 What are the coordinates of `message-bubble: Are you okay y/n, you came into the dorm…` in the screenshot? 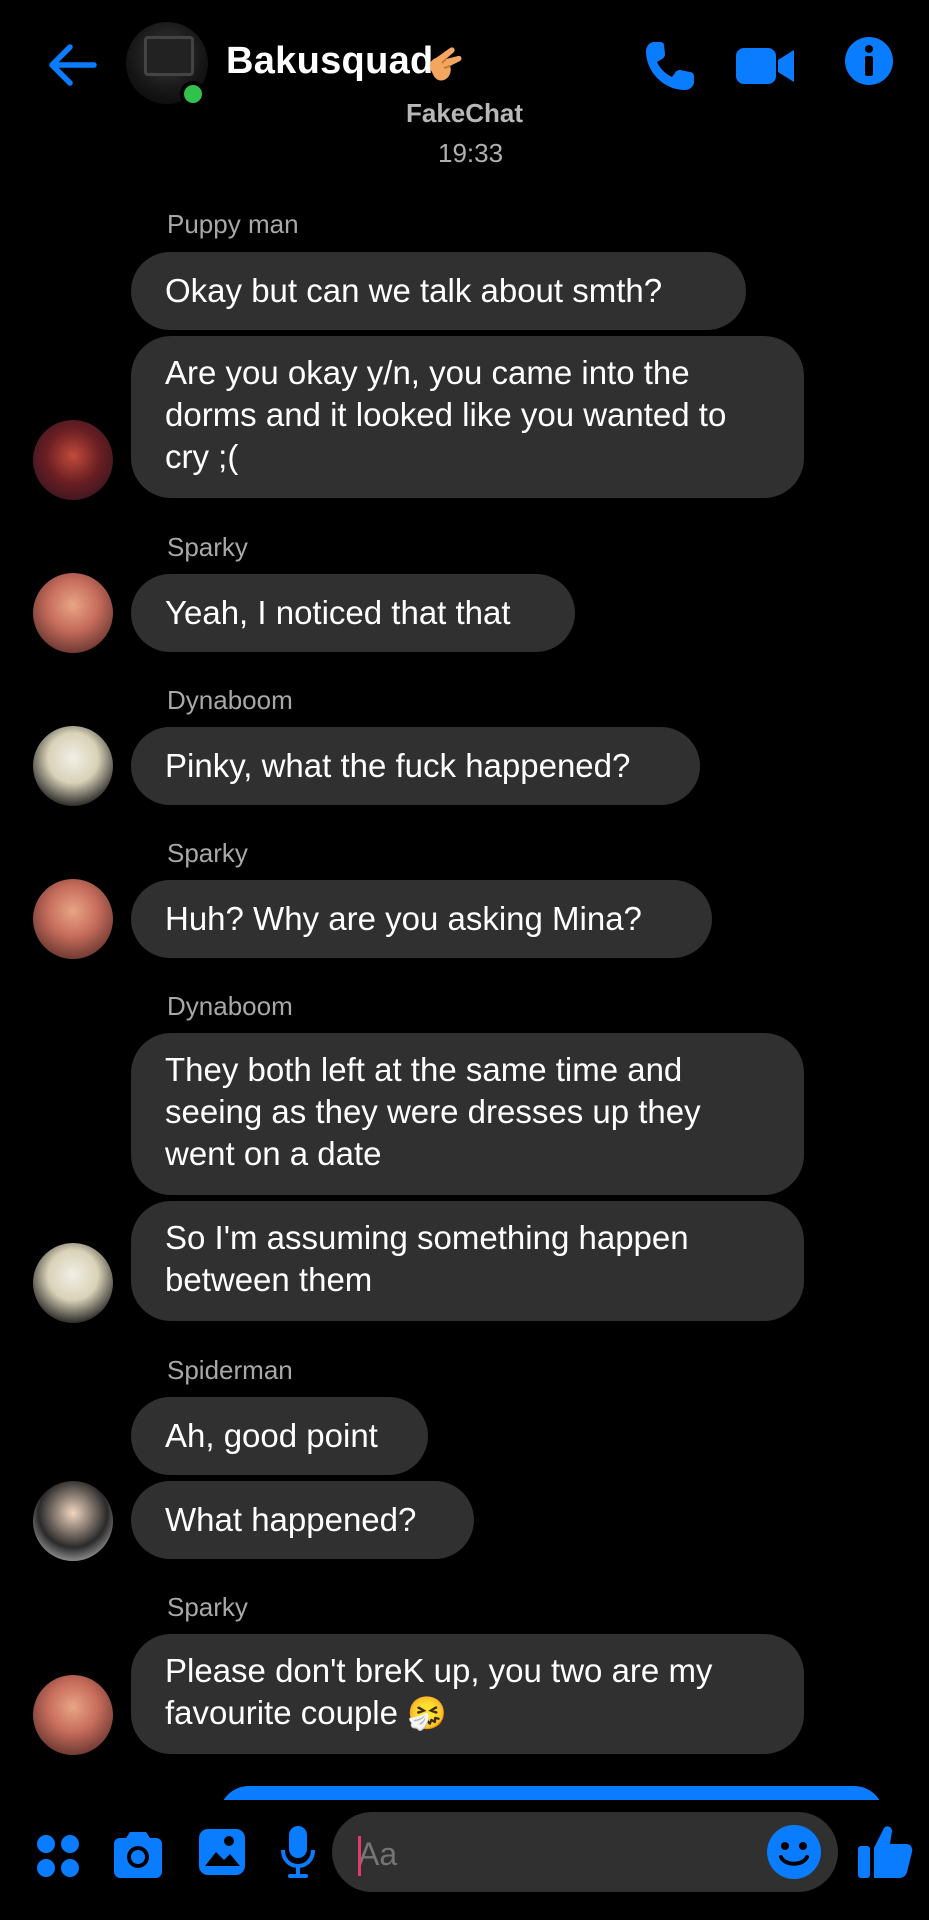 It's located at (467, 417).